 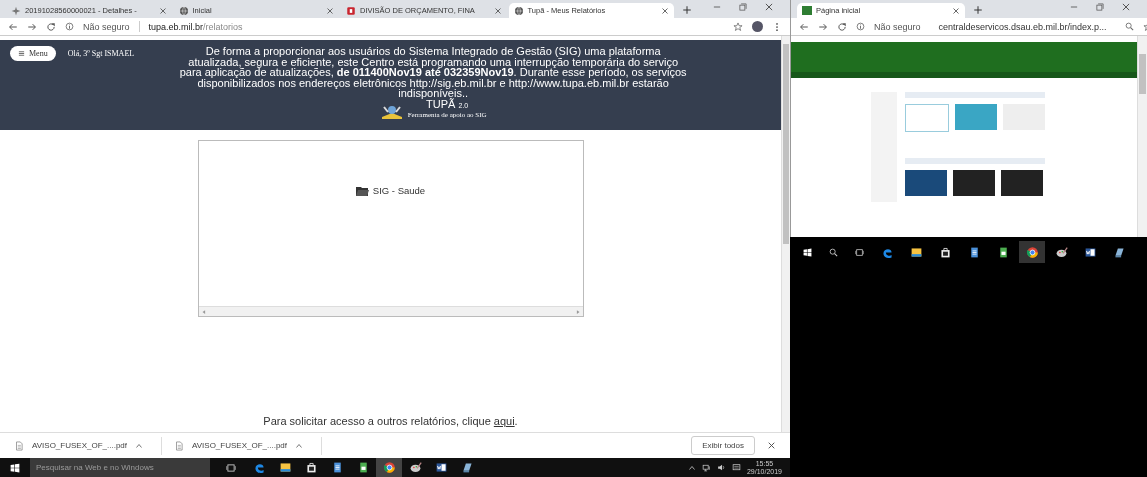 What do you see at coordinates (504, 421) in the screenshot?
I see `access-link: aqui` at bounding box center [504, 421].